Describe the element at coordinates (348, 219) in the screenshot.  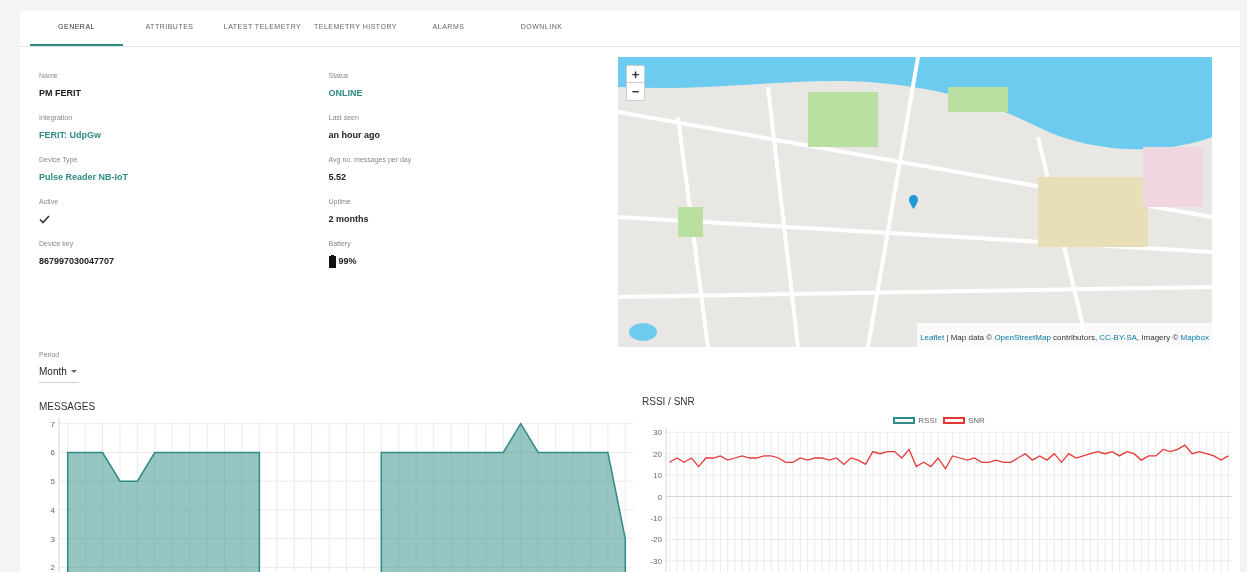
I see `field-value: 2 months` at that location.